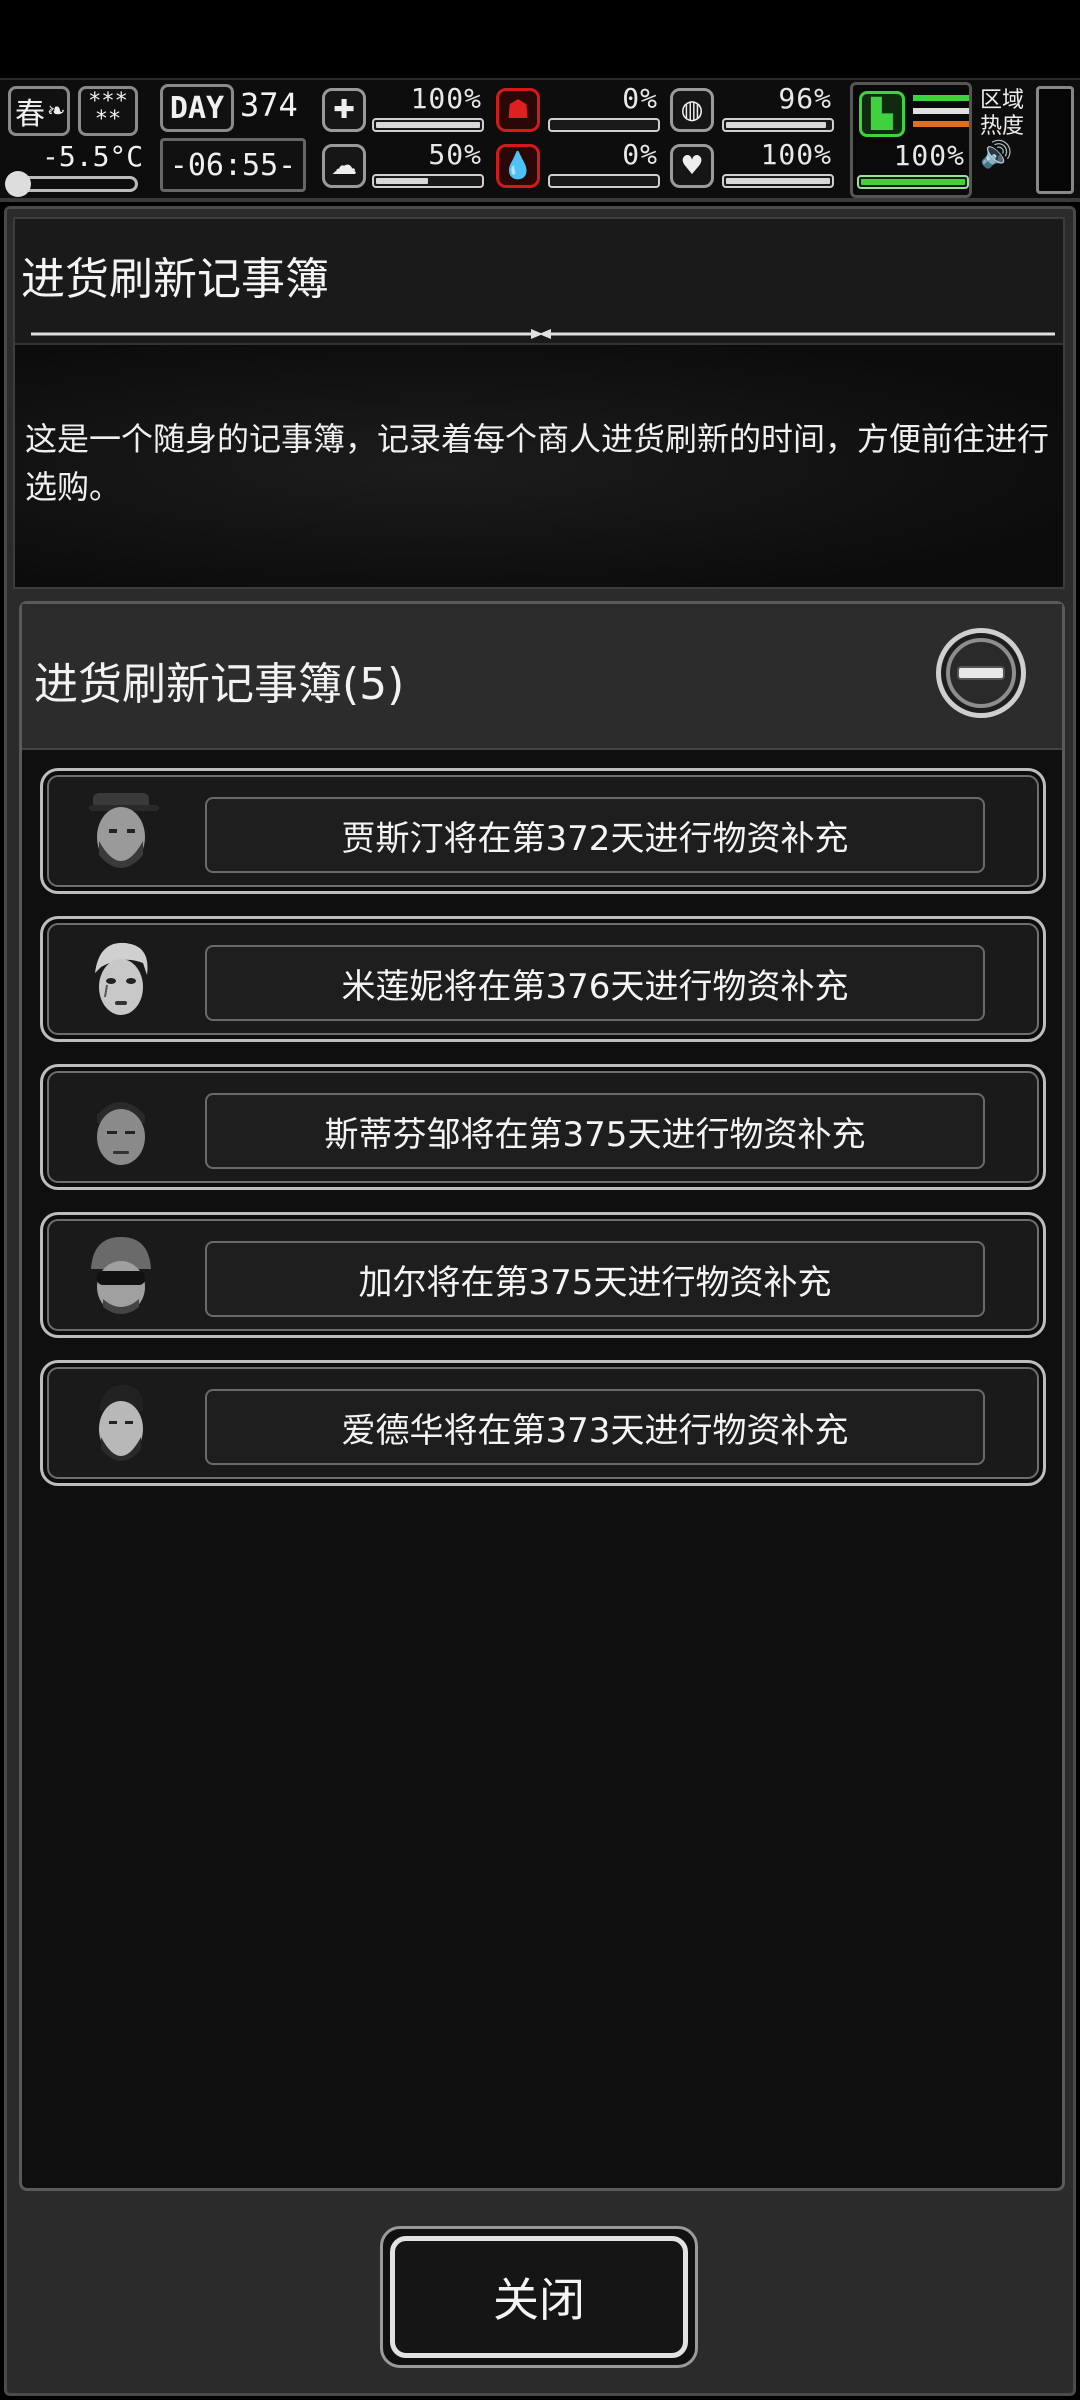 This screenshot has height=2400, width=1080. I want to click on stomach-icon: ☗, so click(518, 110).